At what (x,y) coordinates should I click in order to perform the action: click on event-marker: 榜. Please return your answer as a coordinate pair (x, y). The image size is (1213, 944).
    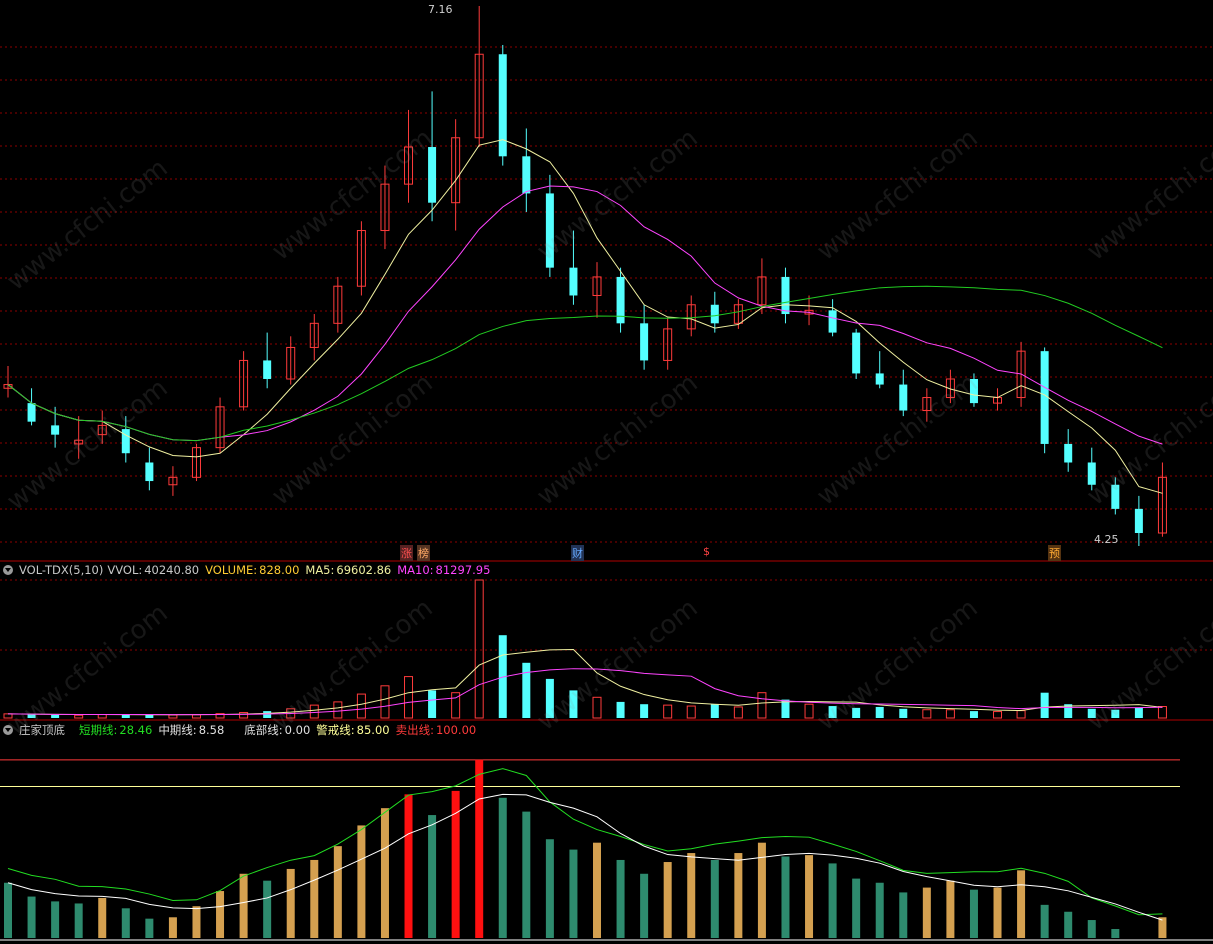
    Looking at the image, I should click on (423, 553).